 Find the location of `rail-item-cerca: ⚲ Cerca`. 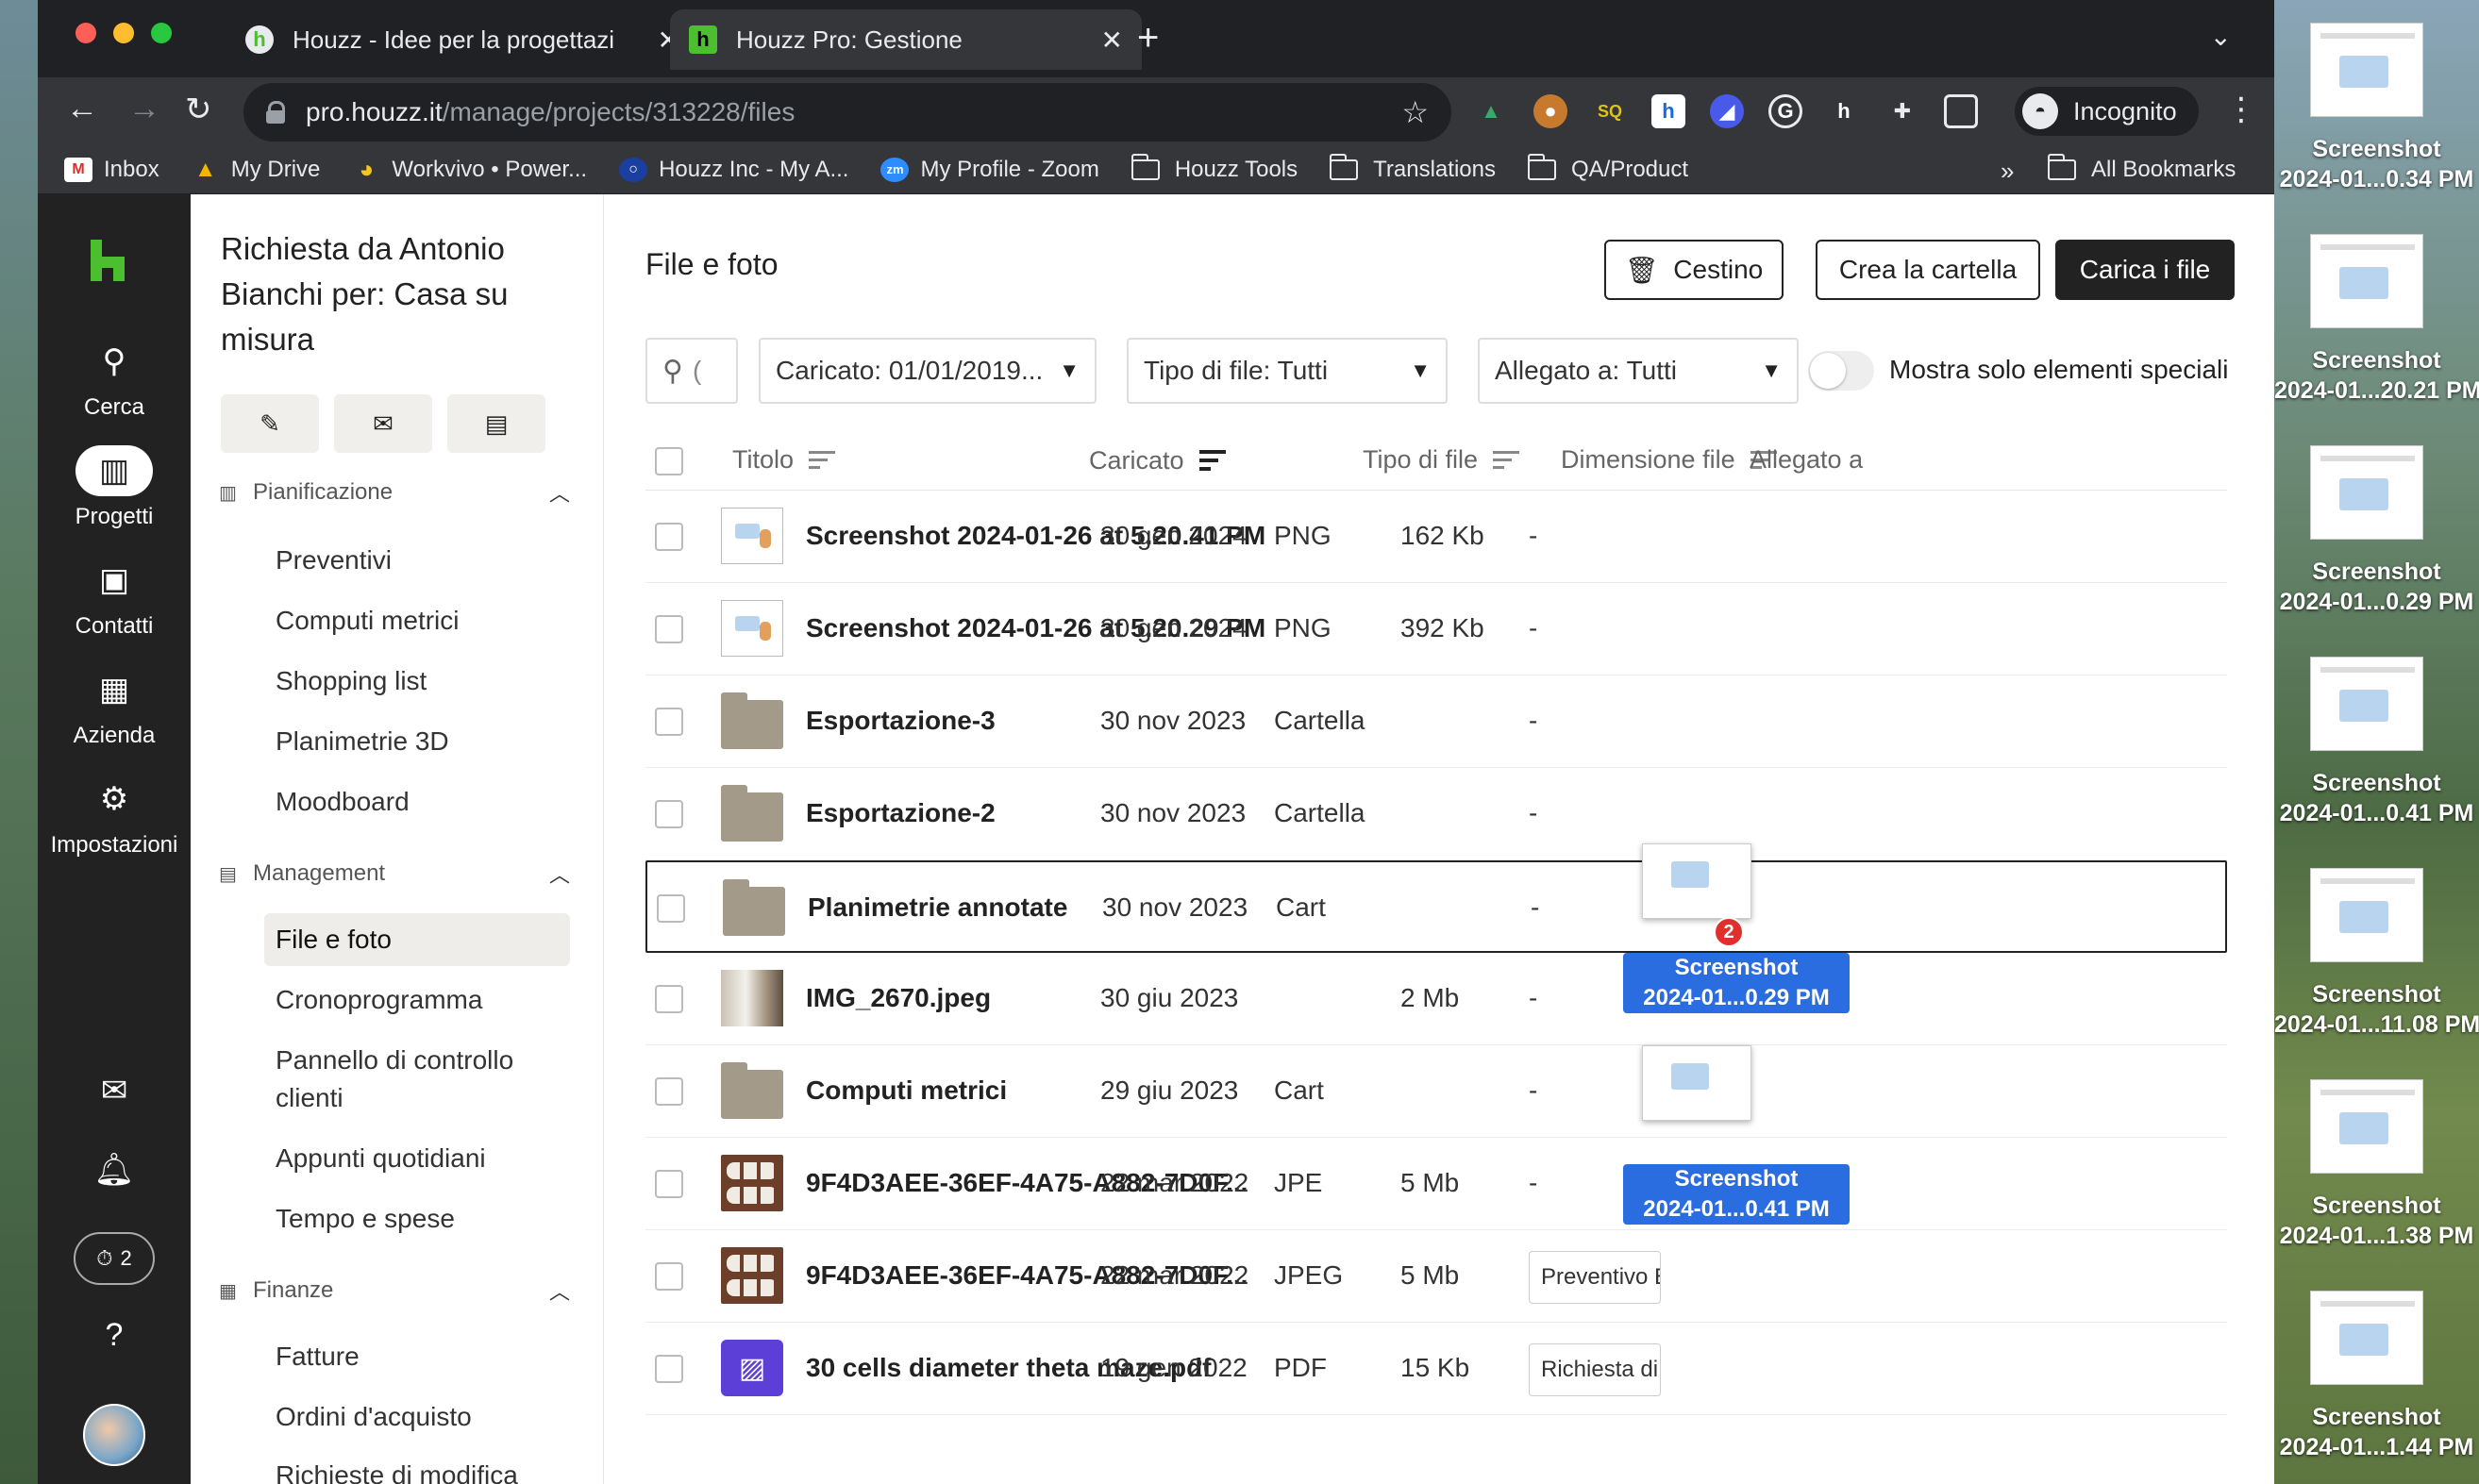

rail-item-cerca: ⚲ Cerca is located at coordinates (114, 378).